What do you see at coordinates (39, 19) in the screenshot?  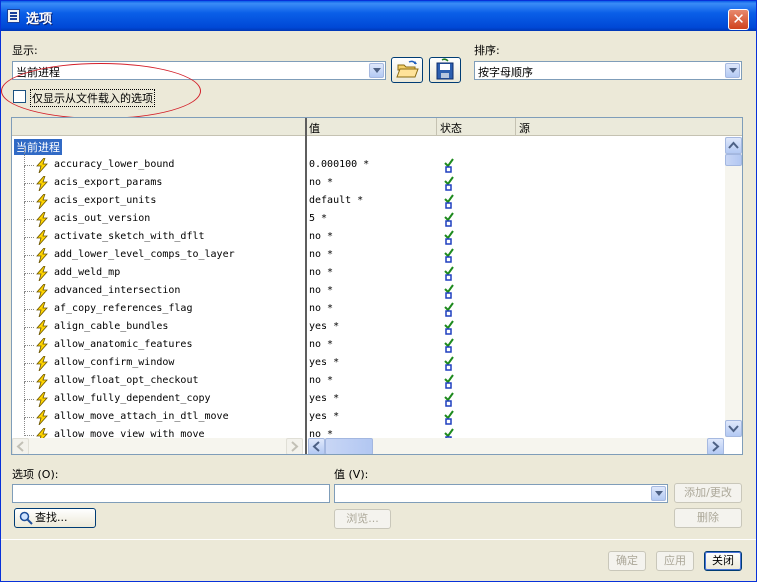 I see `dialog-title: 选项` at bounding box center [39, 19].